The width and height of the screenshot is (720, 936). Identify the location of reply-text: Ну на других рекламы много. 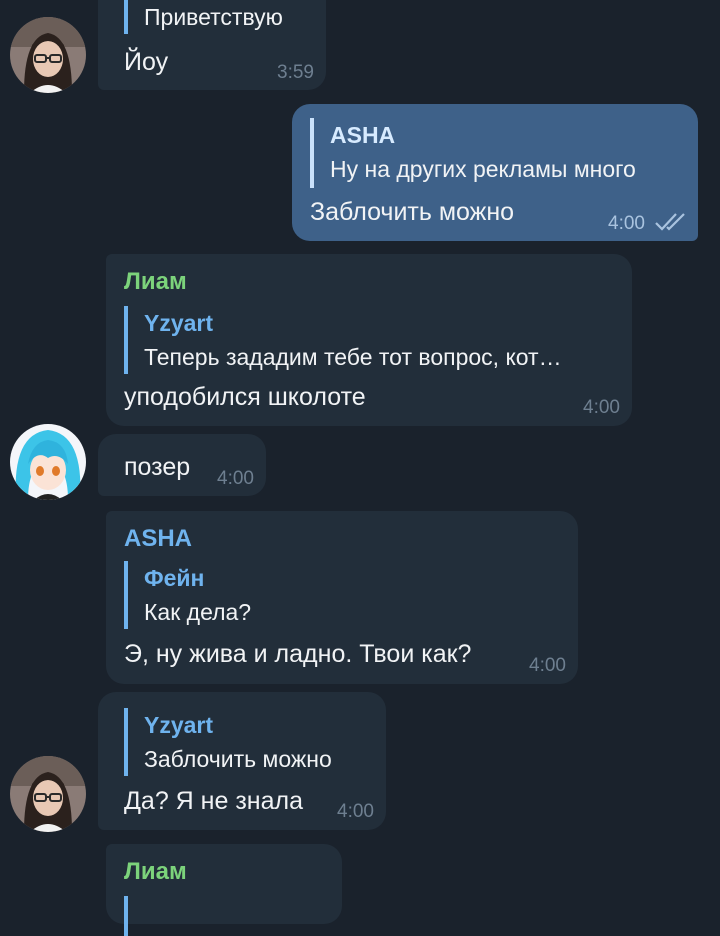
(483, 169).